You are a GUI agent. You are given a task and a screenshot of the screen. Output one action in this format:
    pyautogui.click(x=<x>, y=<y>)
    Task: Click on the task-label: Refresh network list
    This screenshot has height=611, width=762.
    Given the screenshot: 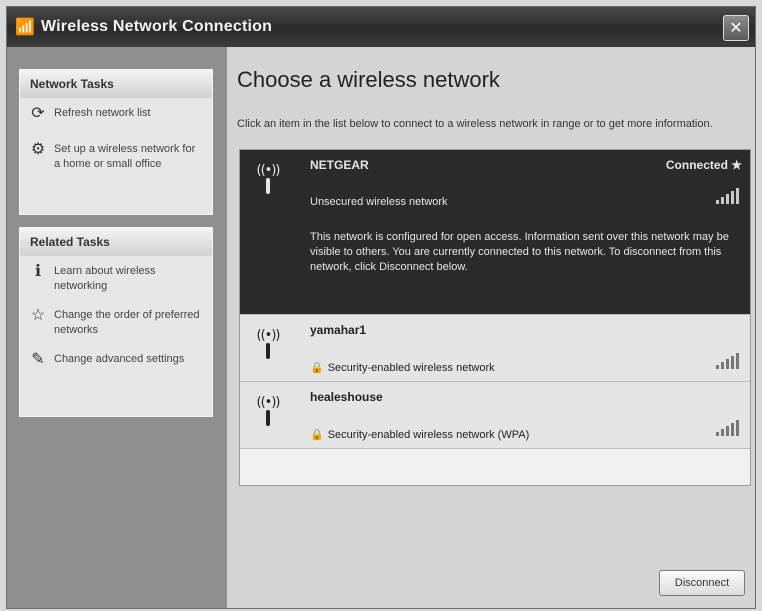 What is the action you would take?
    pyautogui.click(x=102, y=113)
    